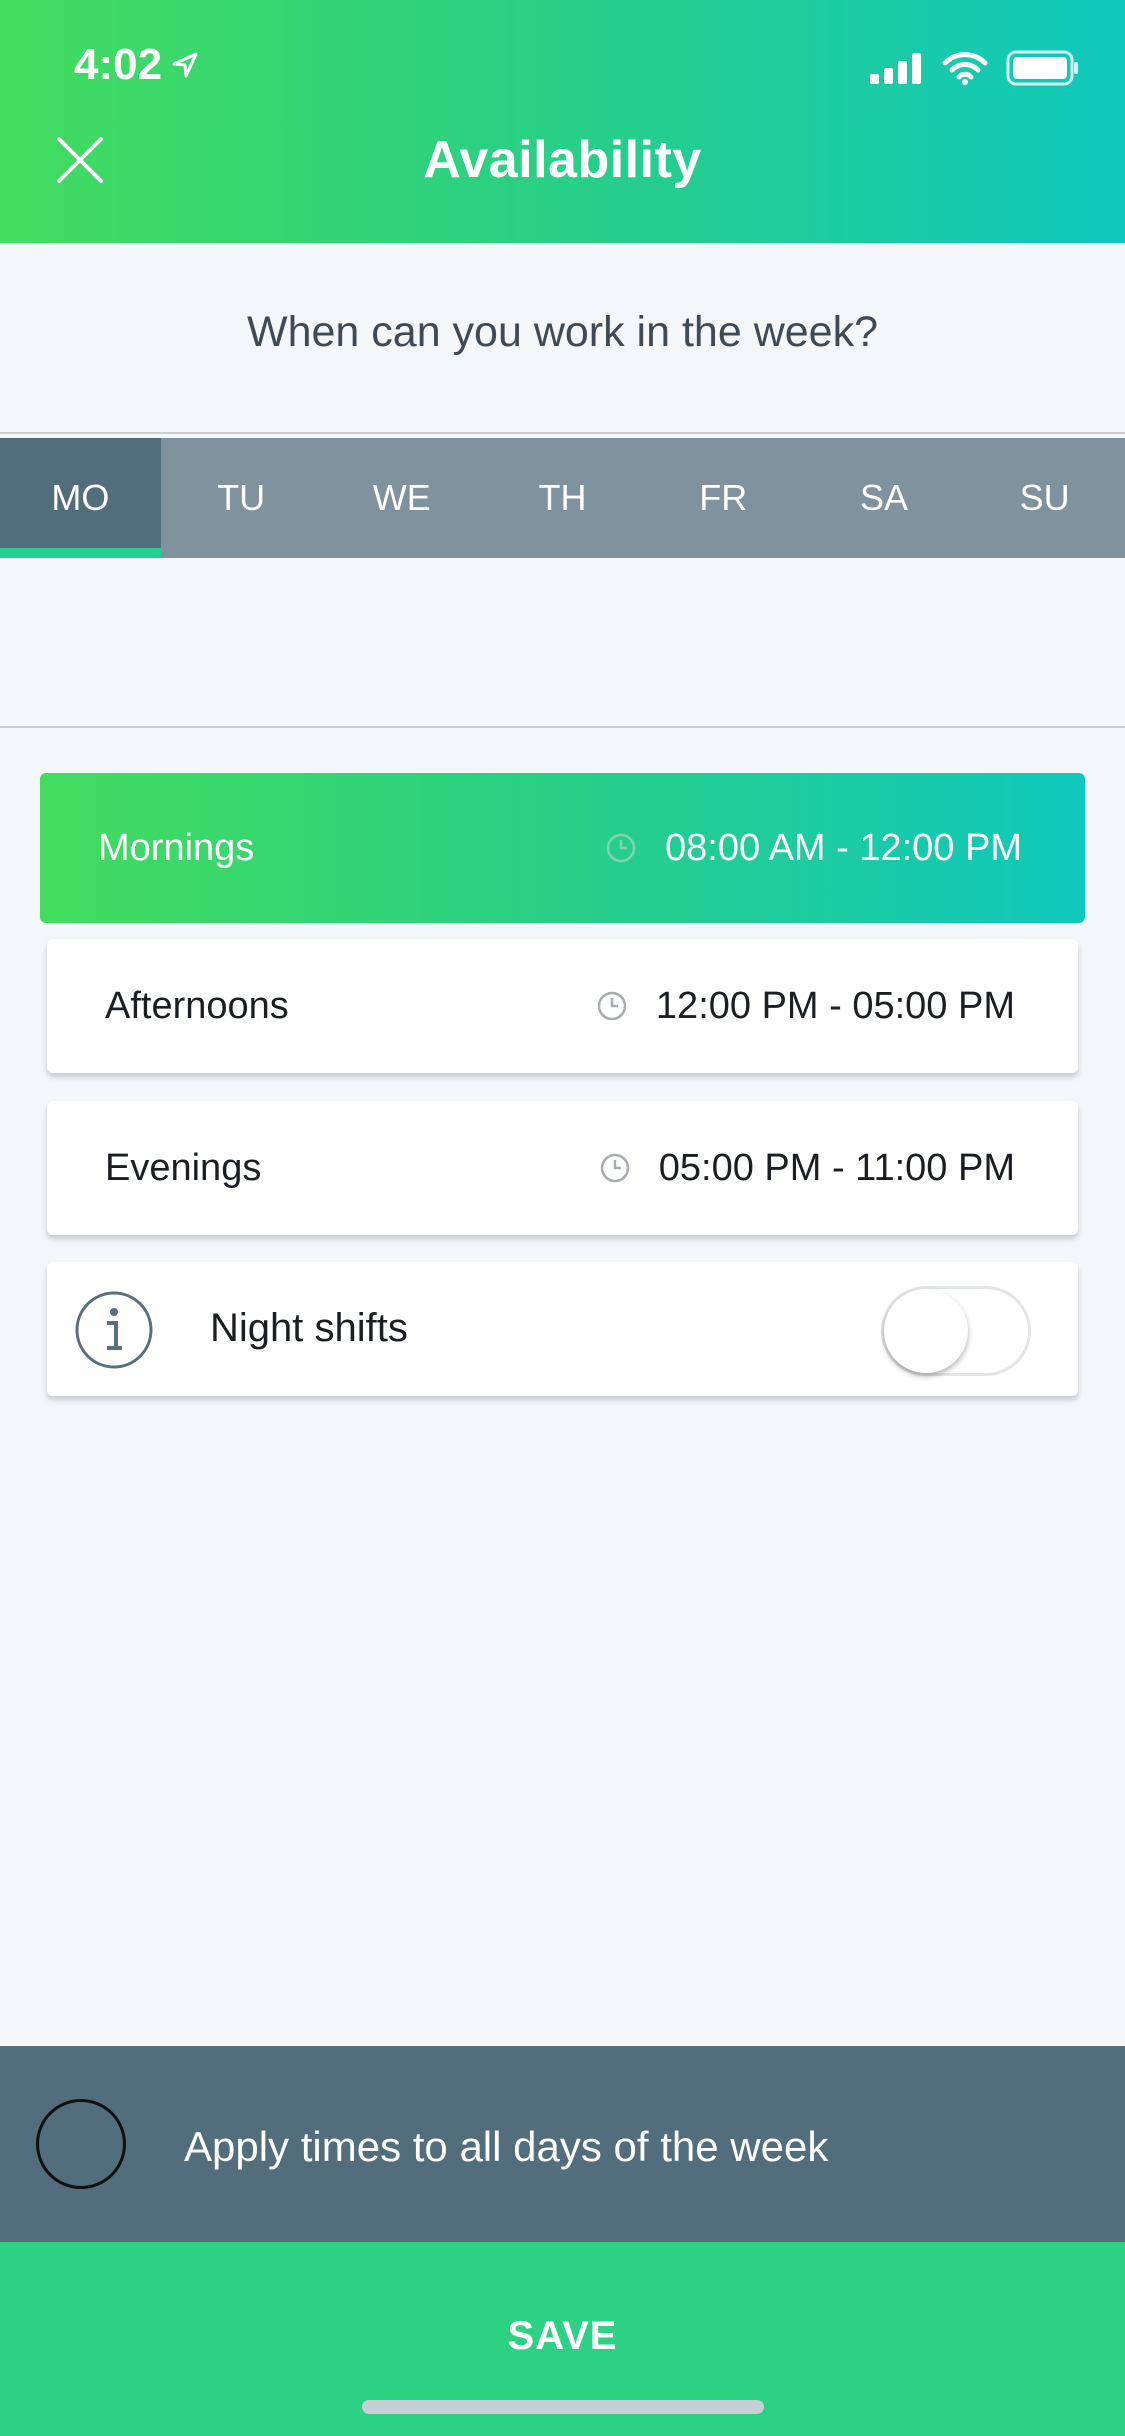 Image resolution: width=1125 pixels, height=2436 pixels. I want to click on tab-tuesday: TU, so click(241, 498).